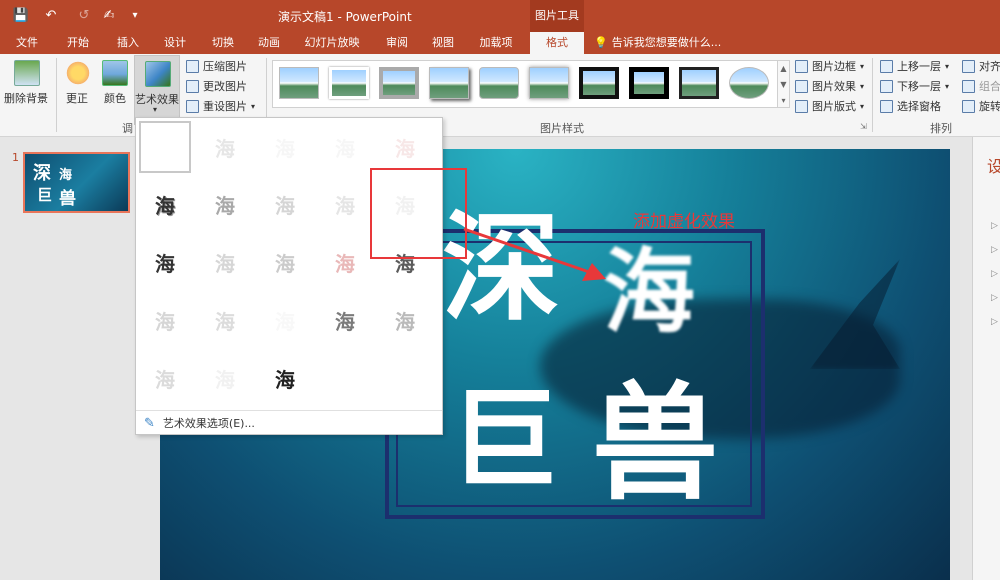 The height and width of the screenshot is (580, 1000). I want to click on thumbnail-char: 巨, so click(45, 195).